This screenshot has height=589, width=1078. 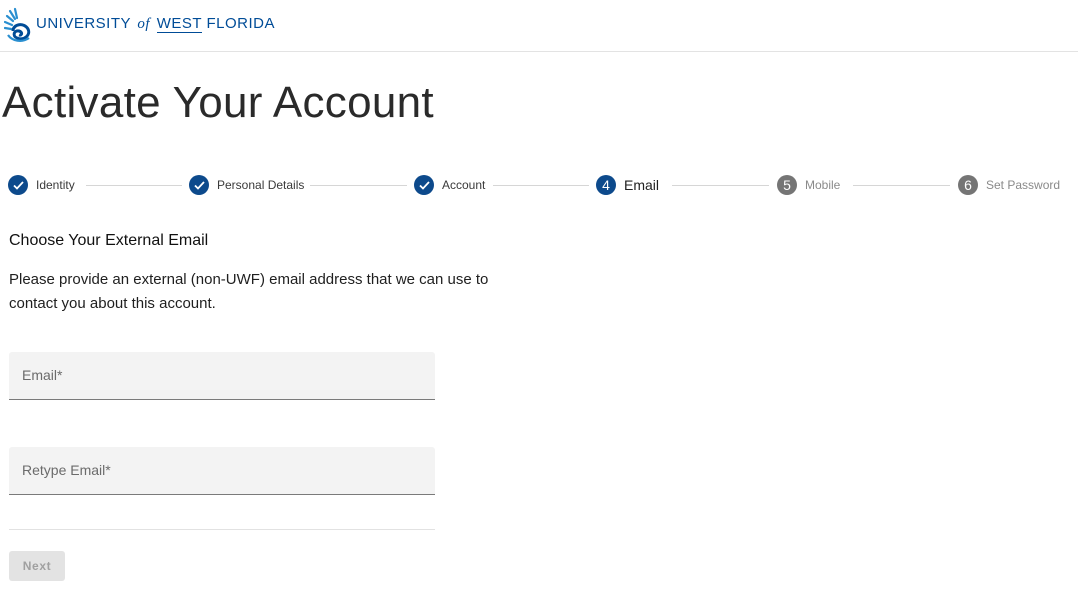 What do you see at coordinates (17, 24) in the screenshot?
I see `uwf-logo-icon` at bounding box center [17, 24].